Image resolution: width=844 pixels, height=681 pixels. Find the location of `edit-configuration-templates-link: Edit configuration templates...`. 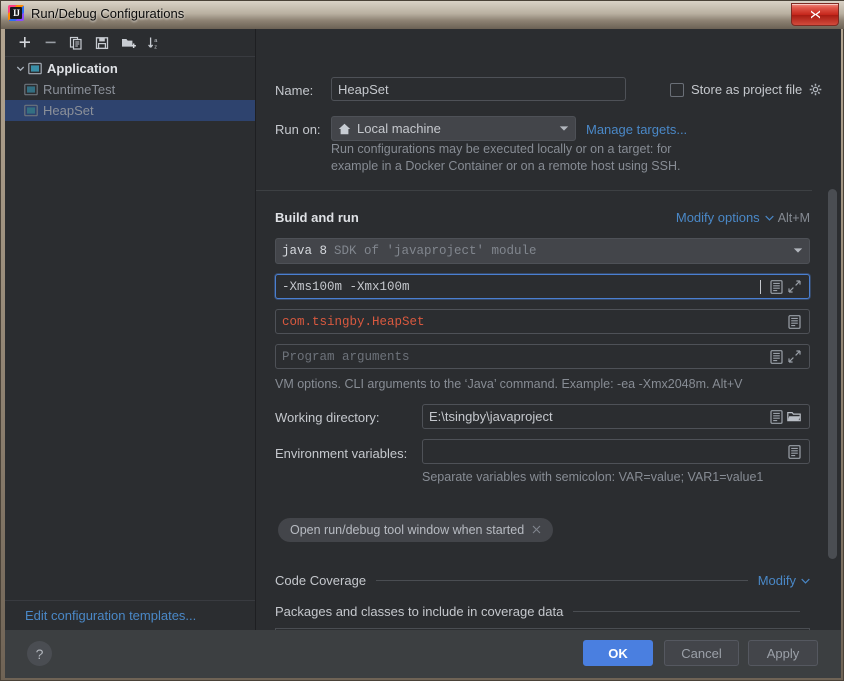

edit-configuration-templates-link: Edit configuration templates... is located at coordinates (110, 615).